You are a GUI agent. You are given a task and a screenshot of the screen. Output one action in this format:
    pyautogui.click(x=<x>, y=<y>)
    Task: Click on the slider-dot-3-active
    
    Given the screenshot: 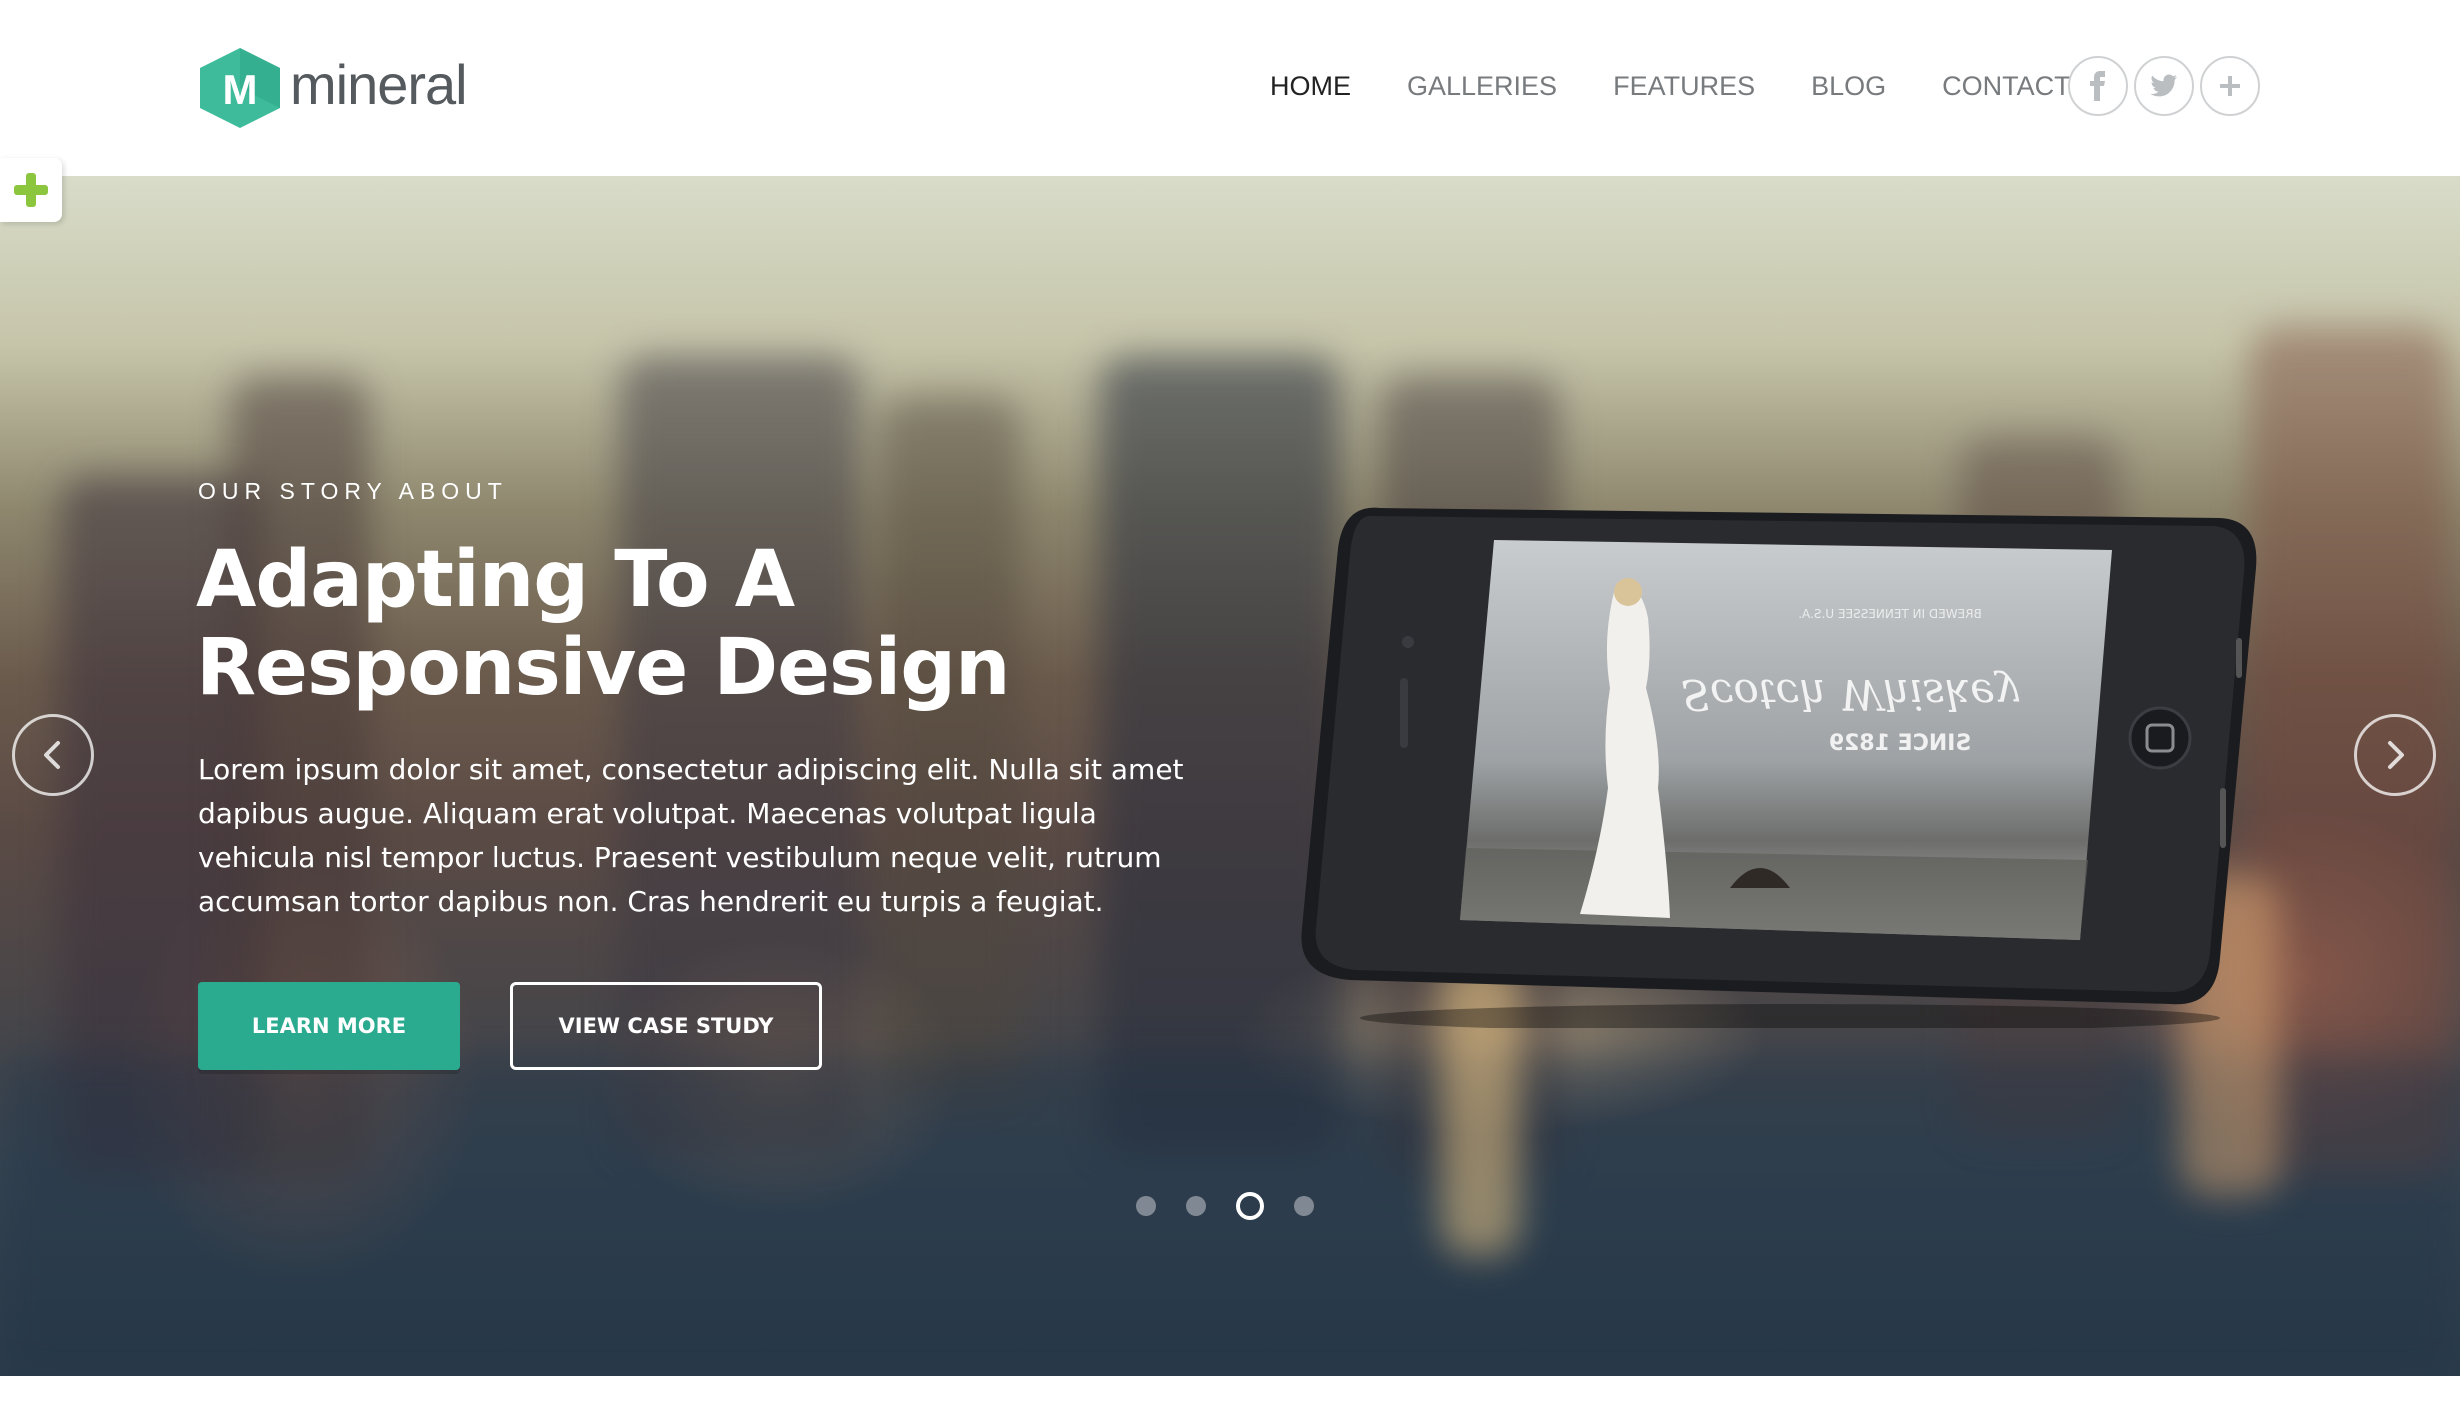 What is the action you would take?
    pyautogui.click(x=1250, y=1206)
    